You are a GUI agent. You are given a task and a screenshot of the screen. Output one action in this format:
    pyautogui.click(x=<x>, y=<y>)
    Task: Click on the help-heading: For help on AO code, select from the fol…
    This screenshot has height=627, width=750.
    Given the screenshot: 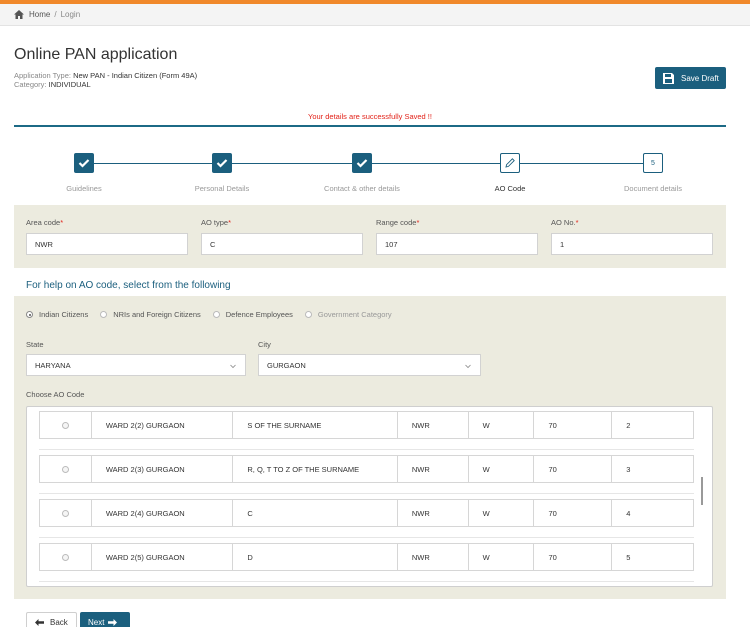 What is the action you would take?
    pyautogui.click(x=128, y=285)
    